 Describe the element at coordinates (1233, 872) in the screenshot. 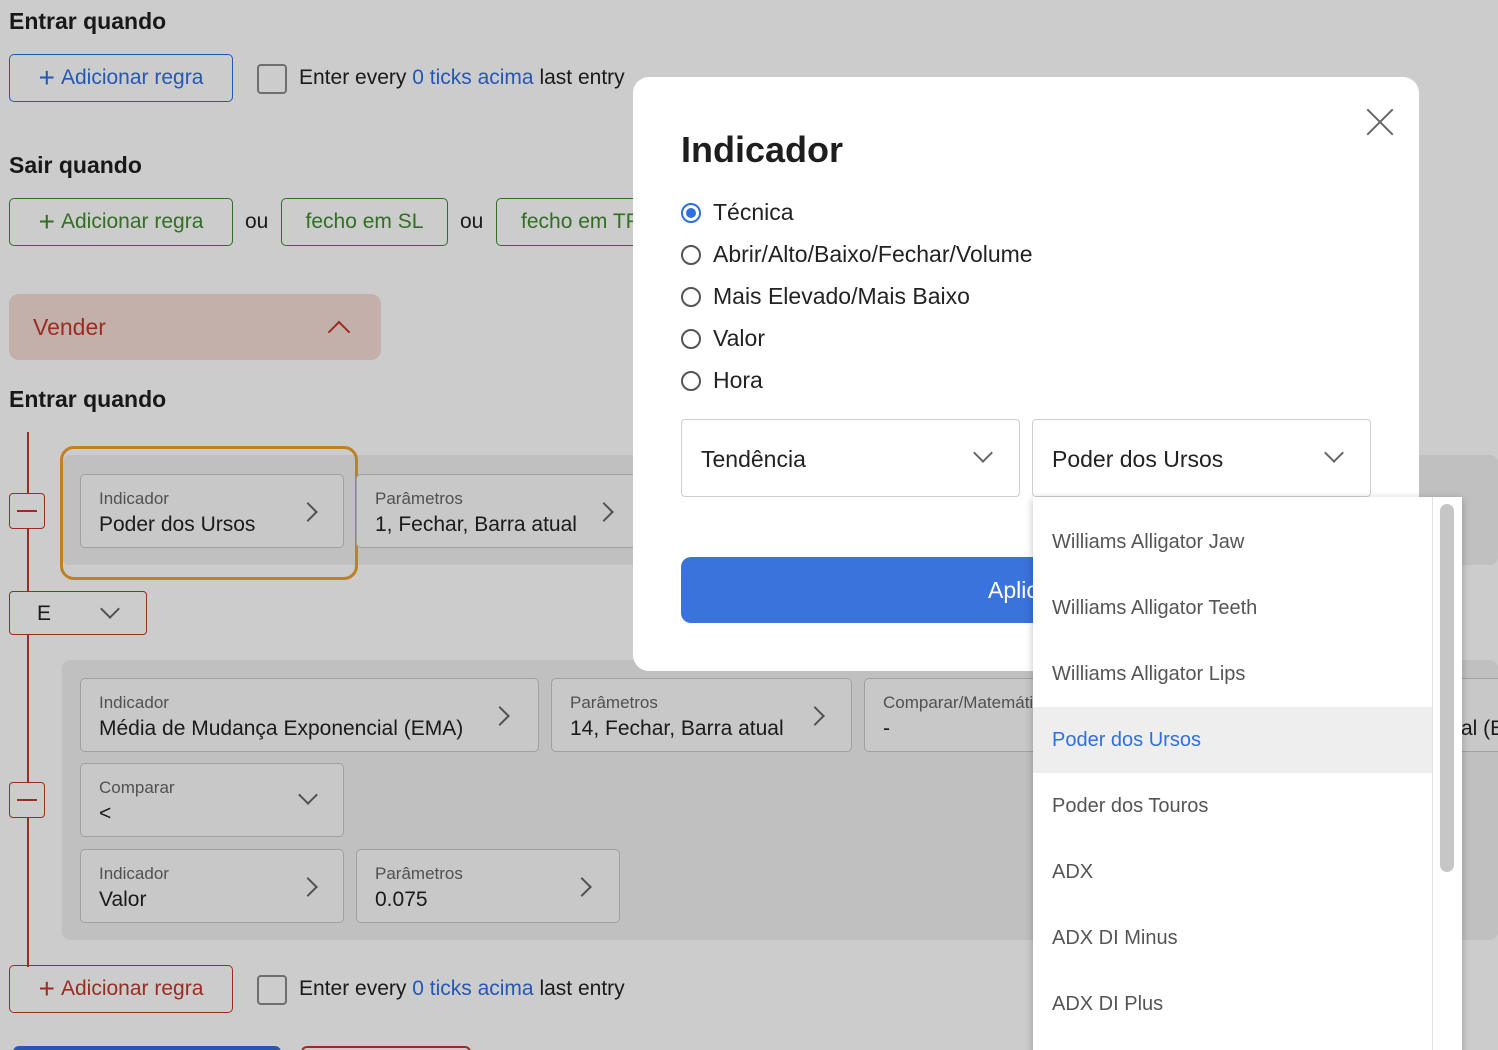

I see `dropdown-item: ADX` at that location.